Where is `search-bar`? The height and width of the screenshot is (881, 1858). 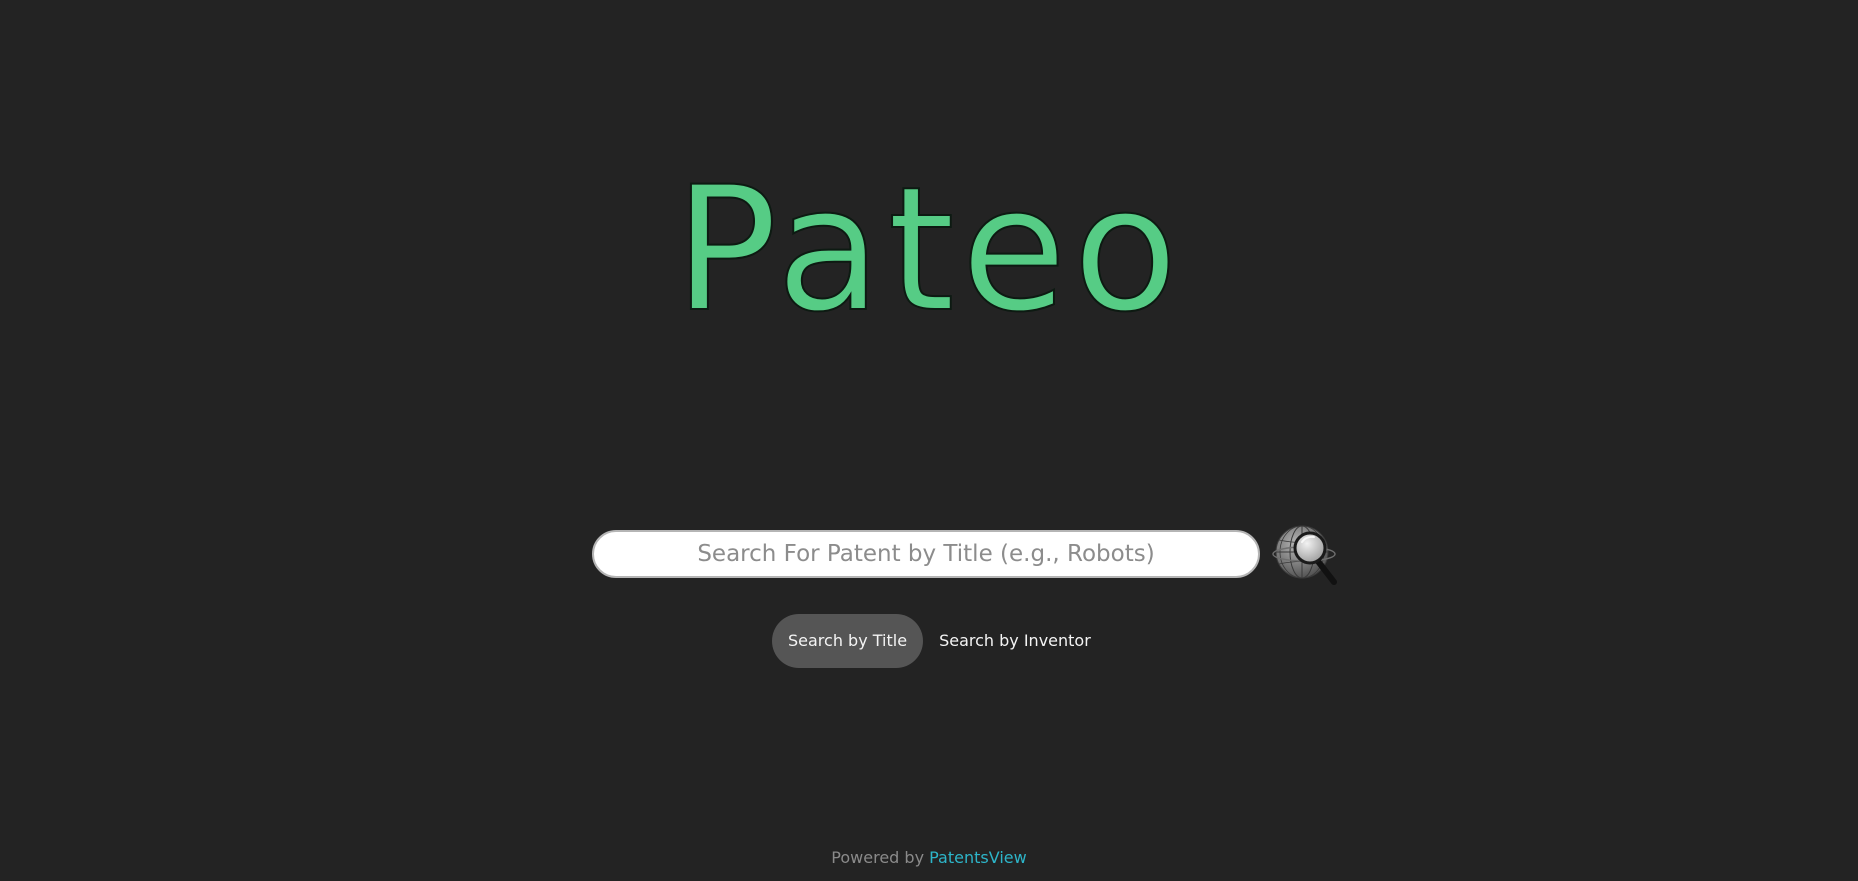
search-bar is located at coordinates (965, 555).